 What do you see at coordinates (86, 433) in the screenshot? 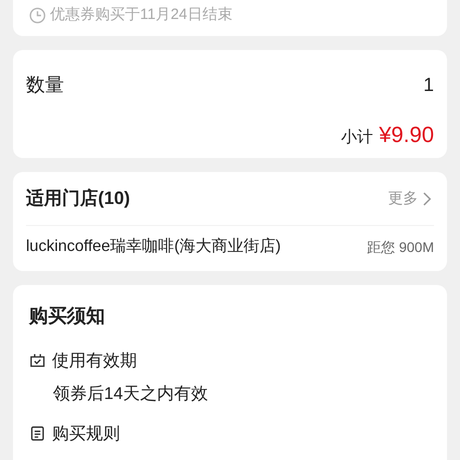
I see `section-title: 购买规则` at bounding box center [86, 433].